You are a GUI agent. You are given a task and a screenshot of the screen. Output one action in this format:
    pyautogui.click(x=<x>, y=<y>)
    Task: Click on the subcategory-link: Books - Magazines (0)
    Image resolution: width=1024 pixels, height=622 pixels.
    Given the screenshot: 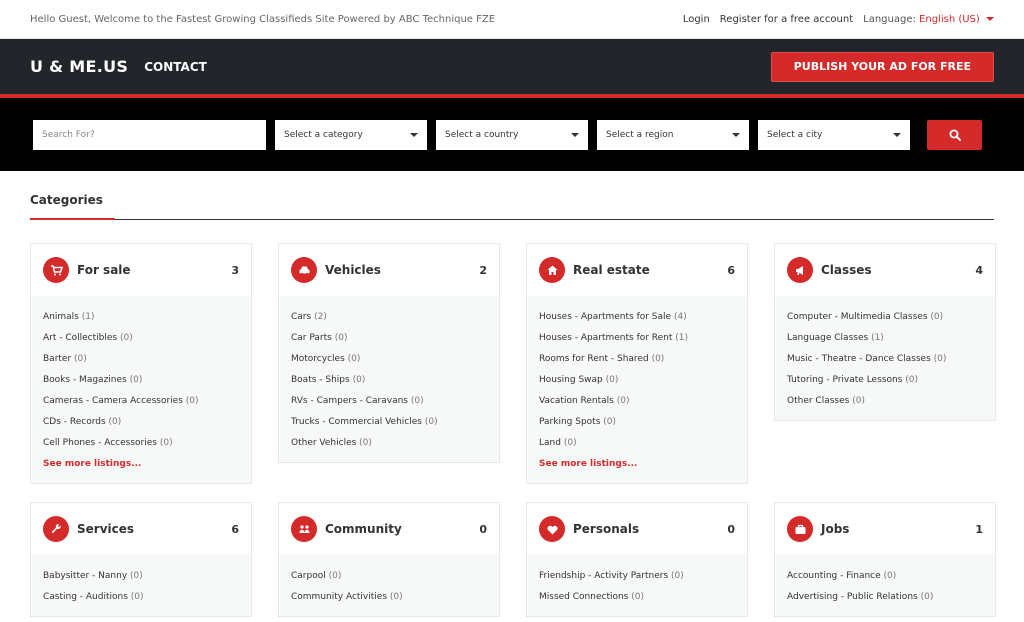 What is the action you would take?
    pyautogui.click(x=141, y=380)
    